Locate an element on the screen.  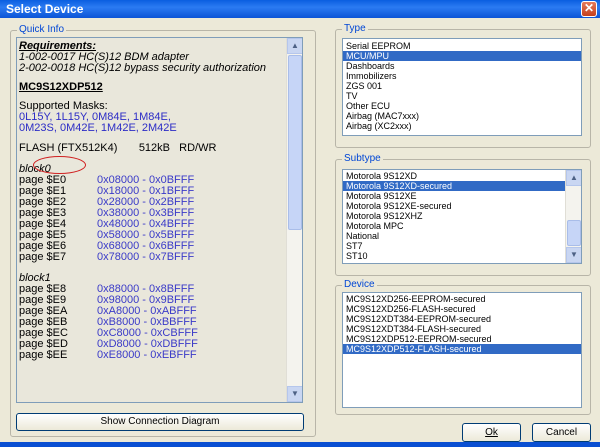
device-list-item: MC9S12XDP512-EEPROM-secured is located at coordinates (462, 339).